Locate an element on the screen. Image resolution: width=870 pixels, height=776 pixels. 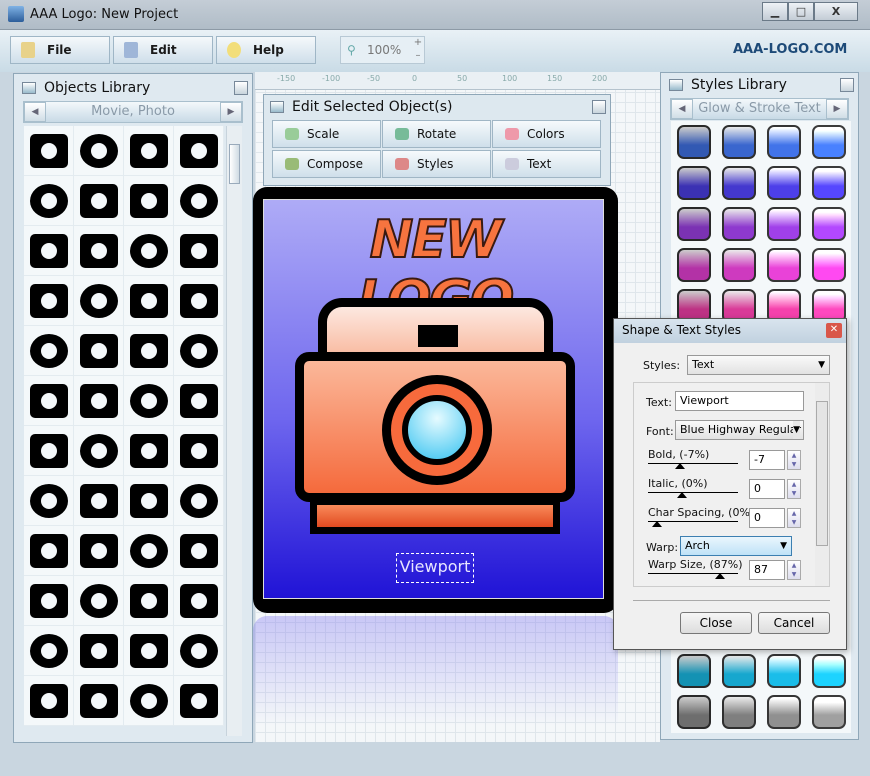
properties-scroll-thumb is located at coordinates (822, 473).